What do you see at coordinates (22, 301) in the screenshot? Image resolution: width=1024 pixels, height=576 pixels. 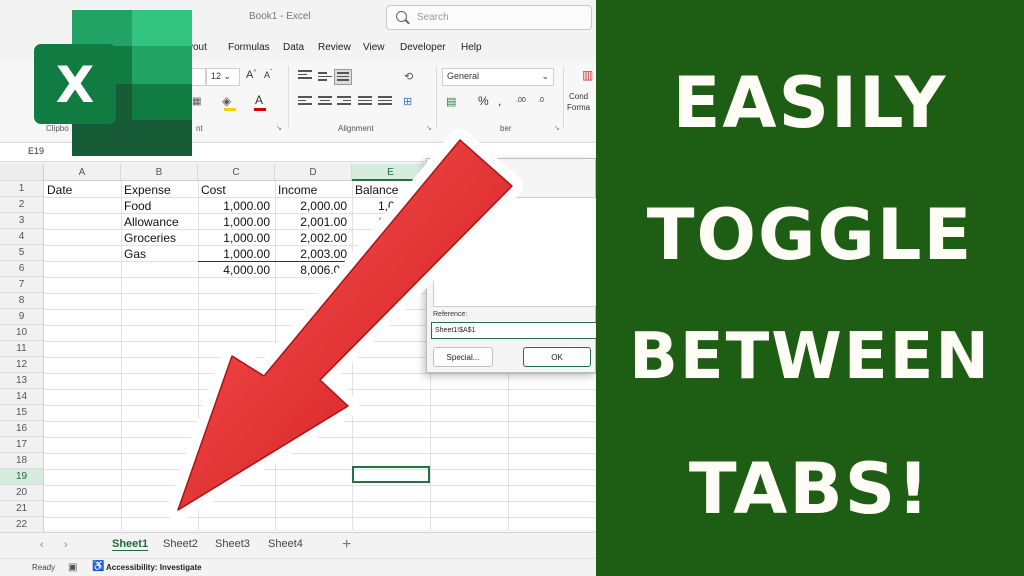 I see `row-header: 8` at bounding box center [22, 301].